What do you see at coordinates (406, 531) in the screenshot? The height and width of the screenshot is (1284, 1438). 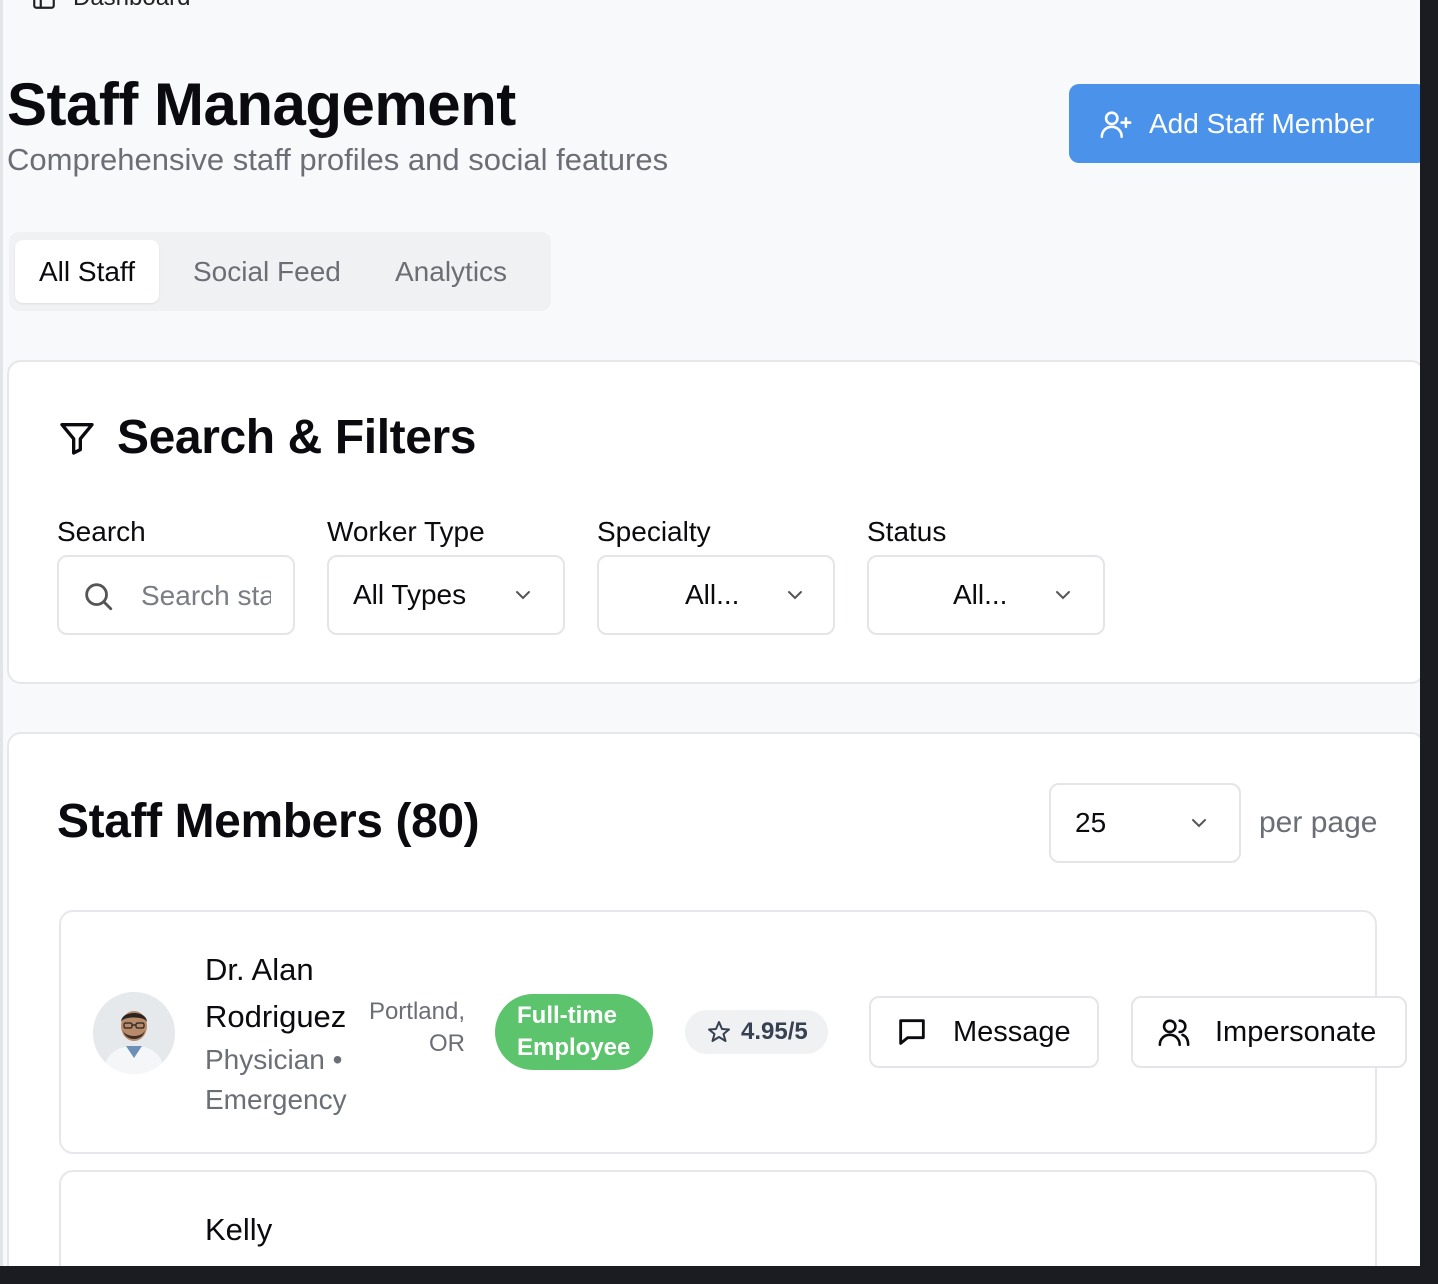 I see `worker-type-label: Worker Type` at bounding box center [406, 531].